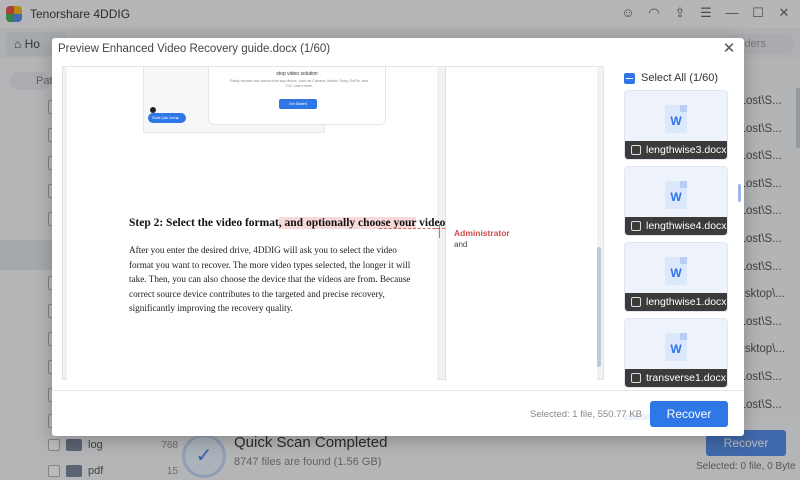  I want to click on thumbnail-name: lengthwise3.docx, so click(686, 150).